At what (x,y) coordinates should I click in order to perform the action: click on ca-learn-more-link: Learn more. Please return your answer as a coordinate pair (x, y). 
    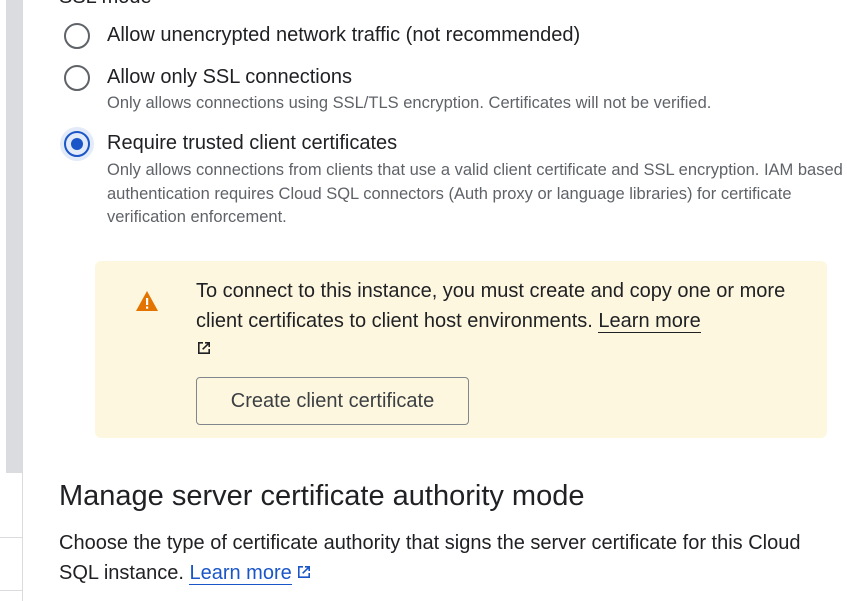
    Looking at the image, I should click on (240, 573).